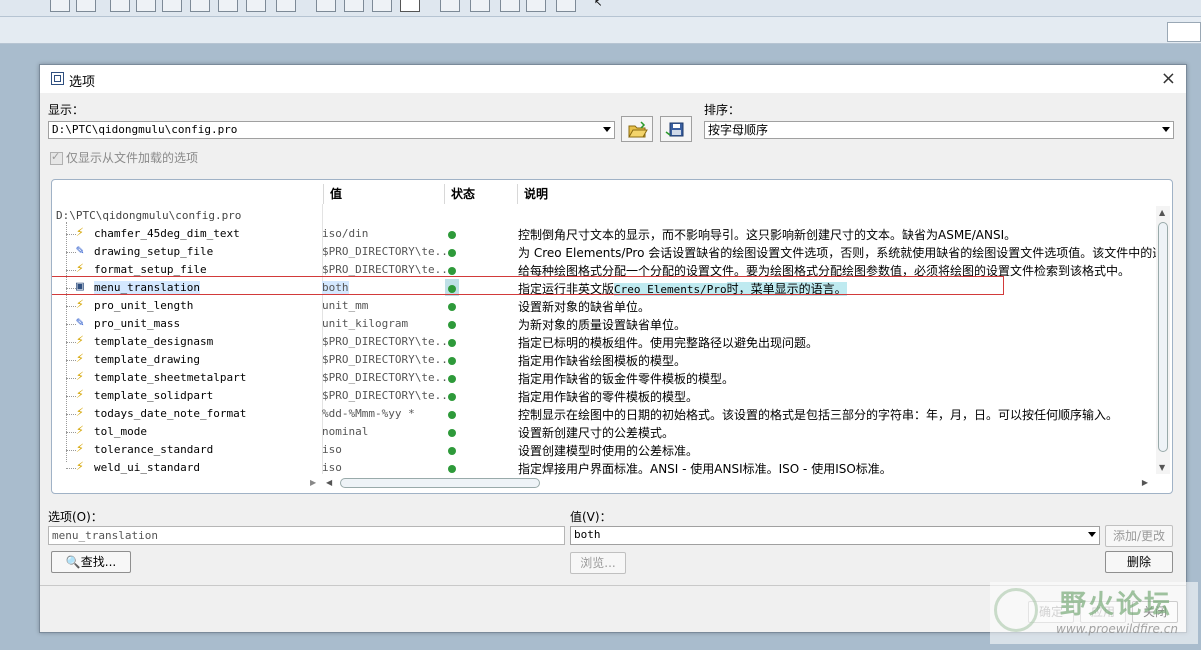 The height and width of the screenshot is (650, 1201). I want to click on header-status: 状态, so click(481, 194).